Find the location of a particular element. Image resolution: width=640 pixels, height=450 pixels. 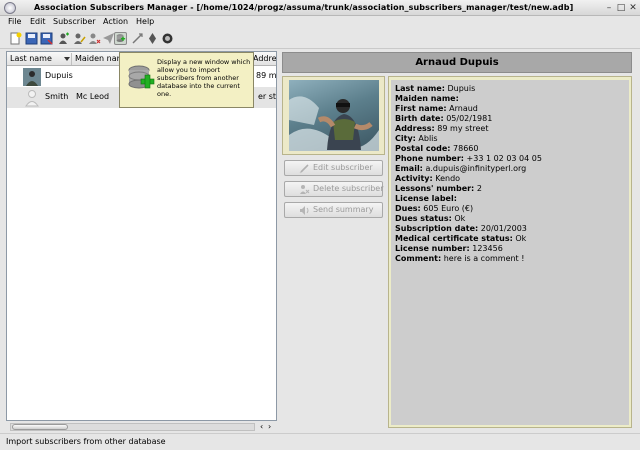

field-dues-status: Dues status: Ok is located at coordinates (430, 218).